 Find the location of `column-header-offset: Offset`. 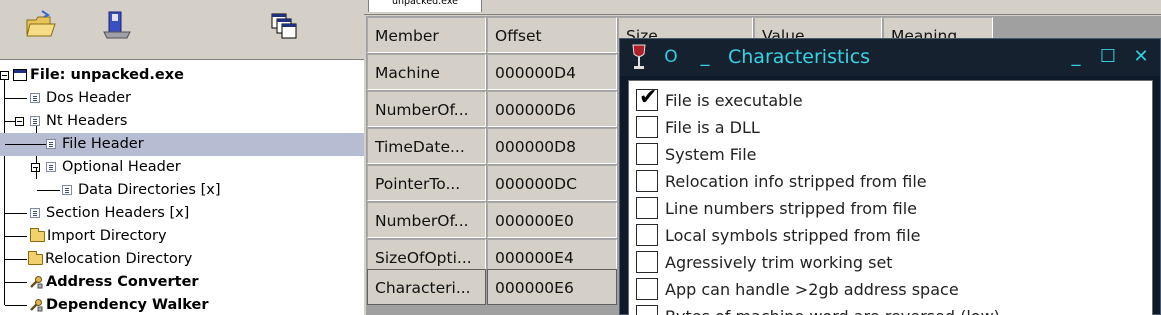

column-header-offset: Offset is located at coordinates (552, 35).